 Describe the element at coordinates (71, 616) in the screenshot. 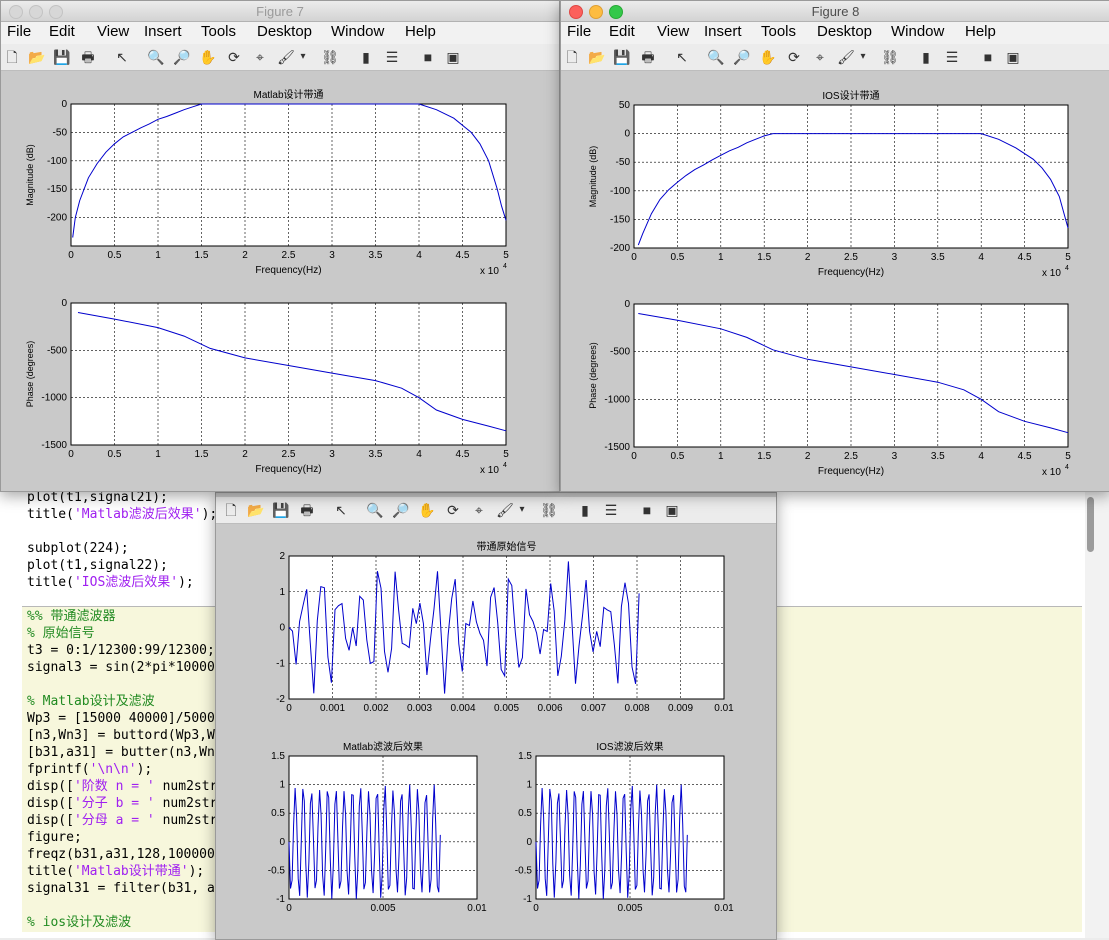

I see `code-line: %% 带通滤波器` at that location.